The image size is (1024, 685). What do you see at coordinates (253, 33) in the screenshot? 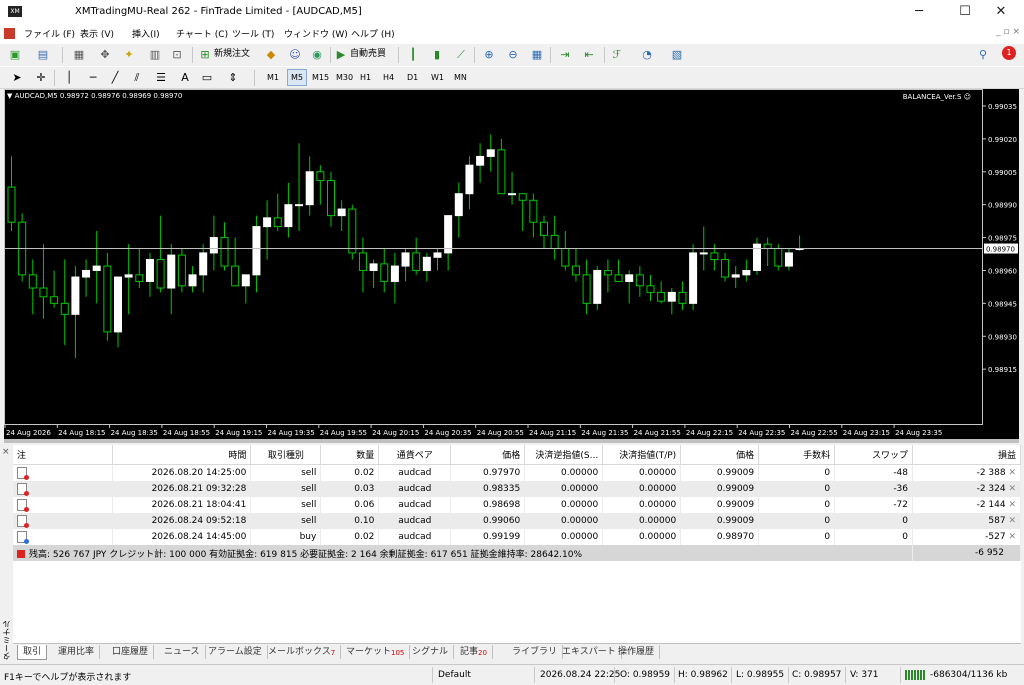
I see `menu-tools: ツール (T)` at bounding box center [253, 33].